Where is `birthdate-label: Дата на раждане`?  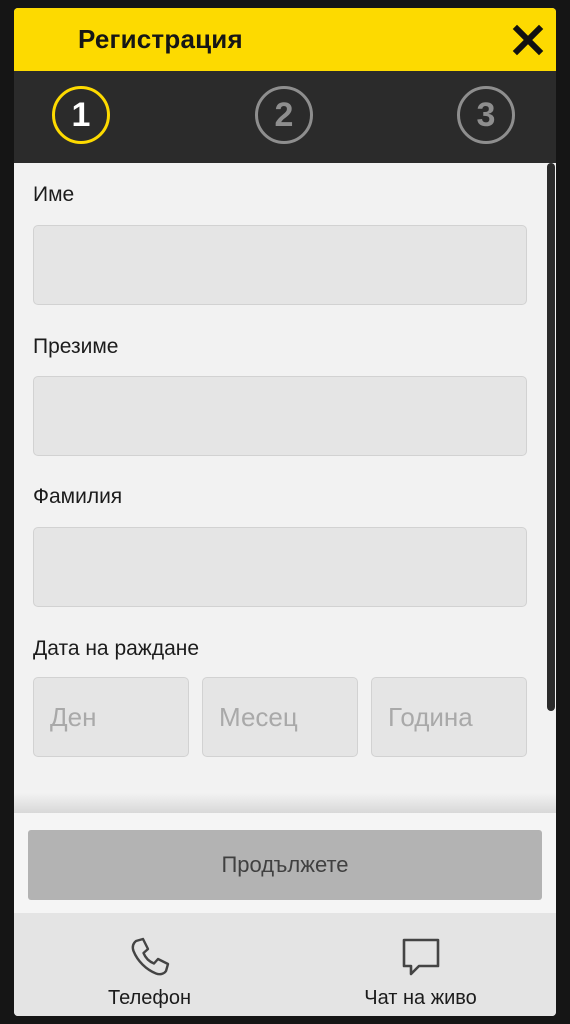
birthdate-label: Дата на раждане is located at coordinates (116, 648).